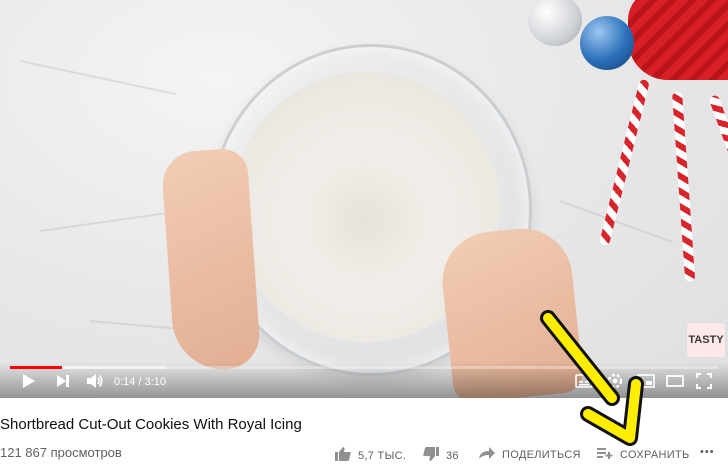 The image size is (728, 472). I want to click on more-actions-button: •••, so click(707, 452).